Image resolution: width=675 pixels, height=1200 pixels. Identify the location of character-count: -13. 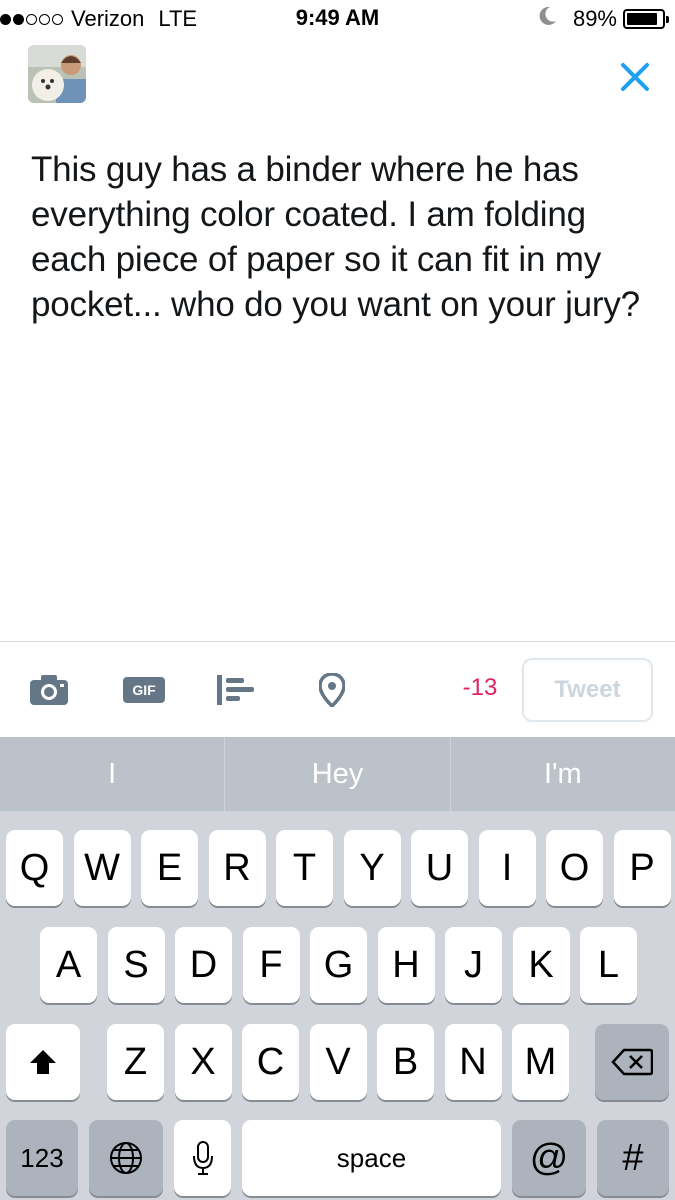
(480, 687).